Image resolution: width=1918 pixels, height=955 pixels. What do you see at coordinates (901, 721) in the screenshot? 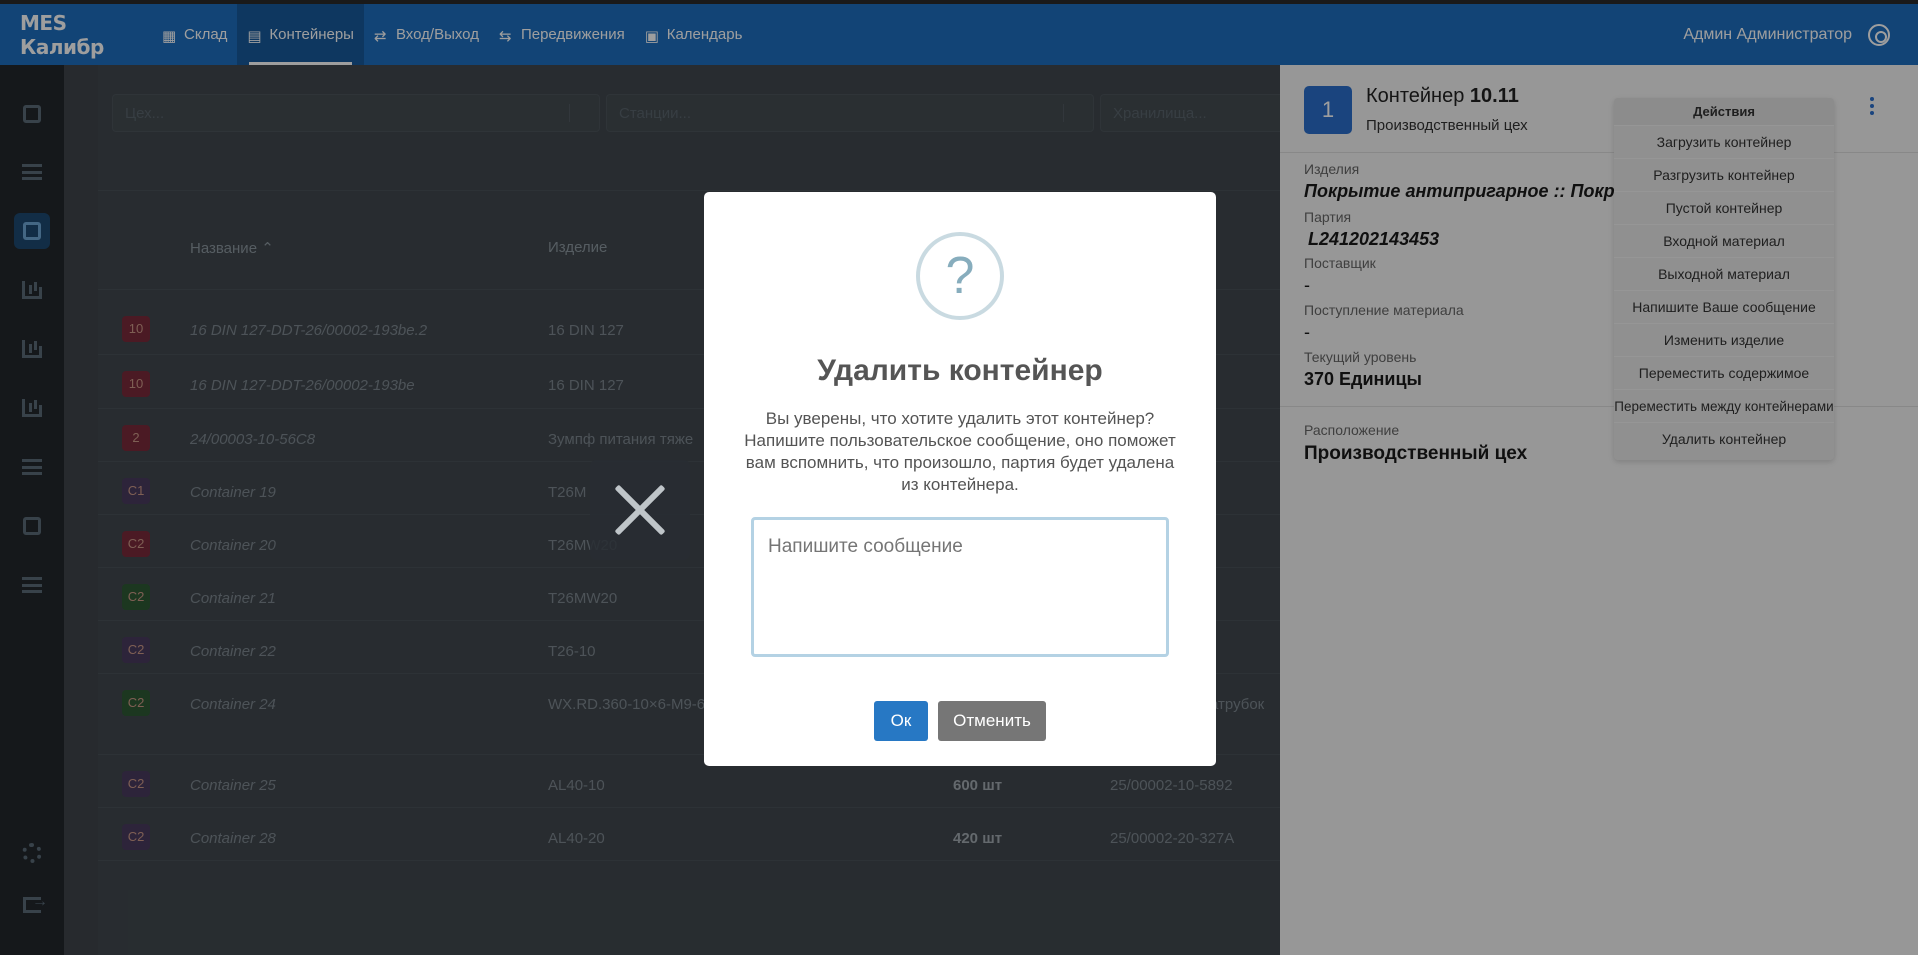
I see `ok-button: Ок` at bounding box center [901, 721].